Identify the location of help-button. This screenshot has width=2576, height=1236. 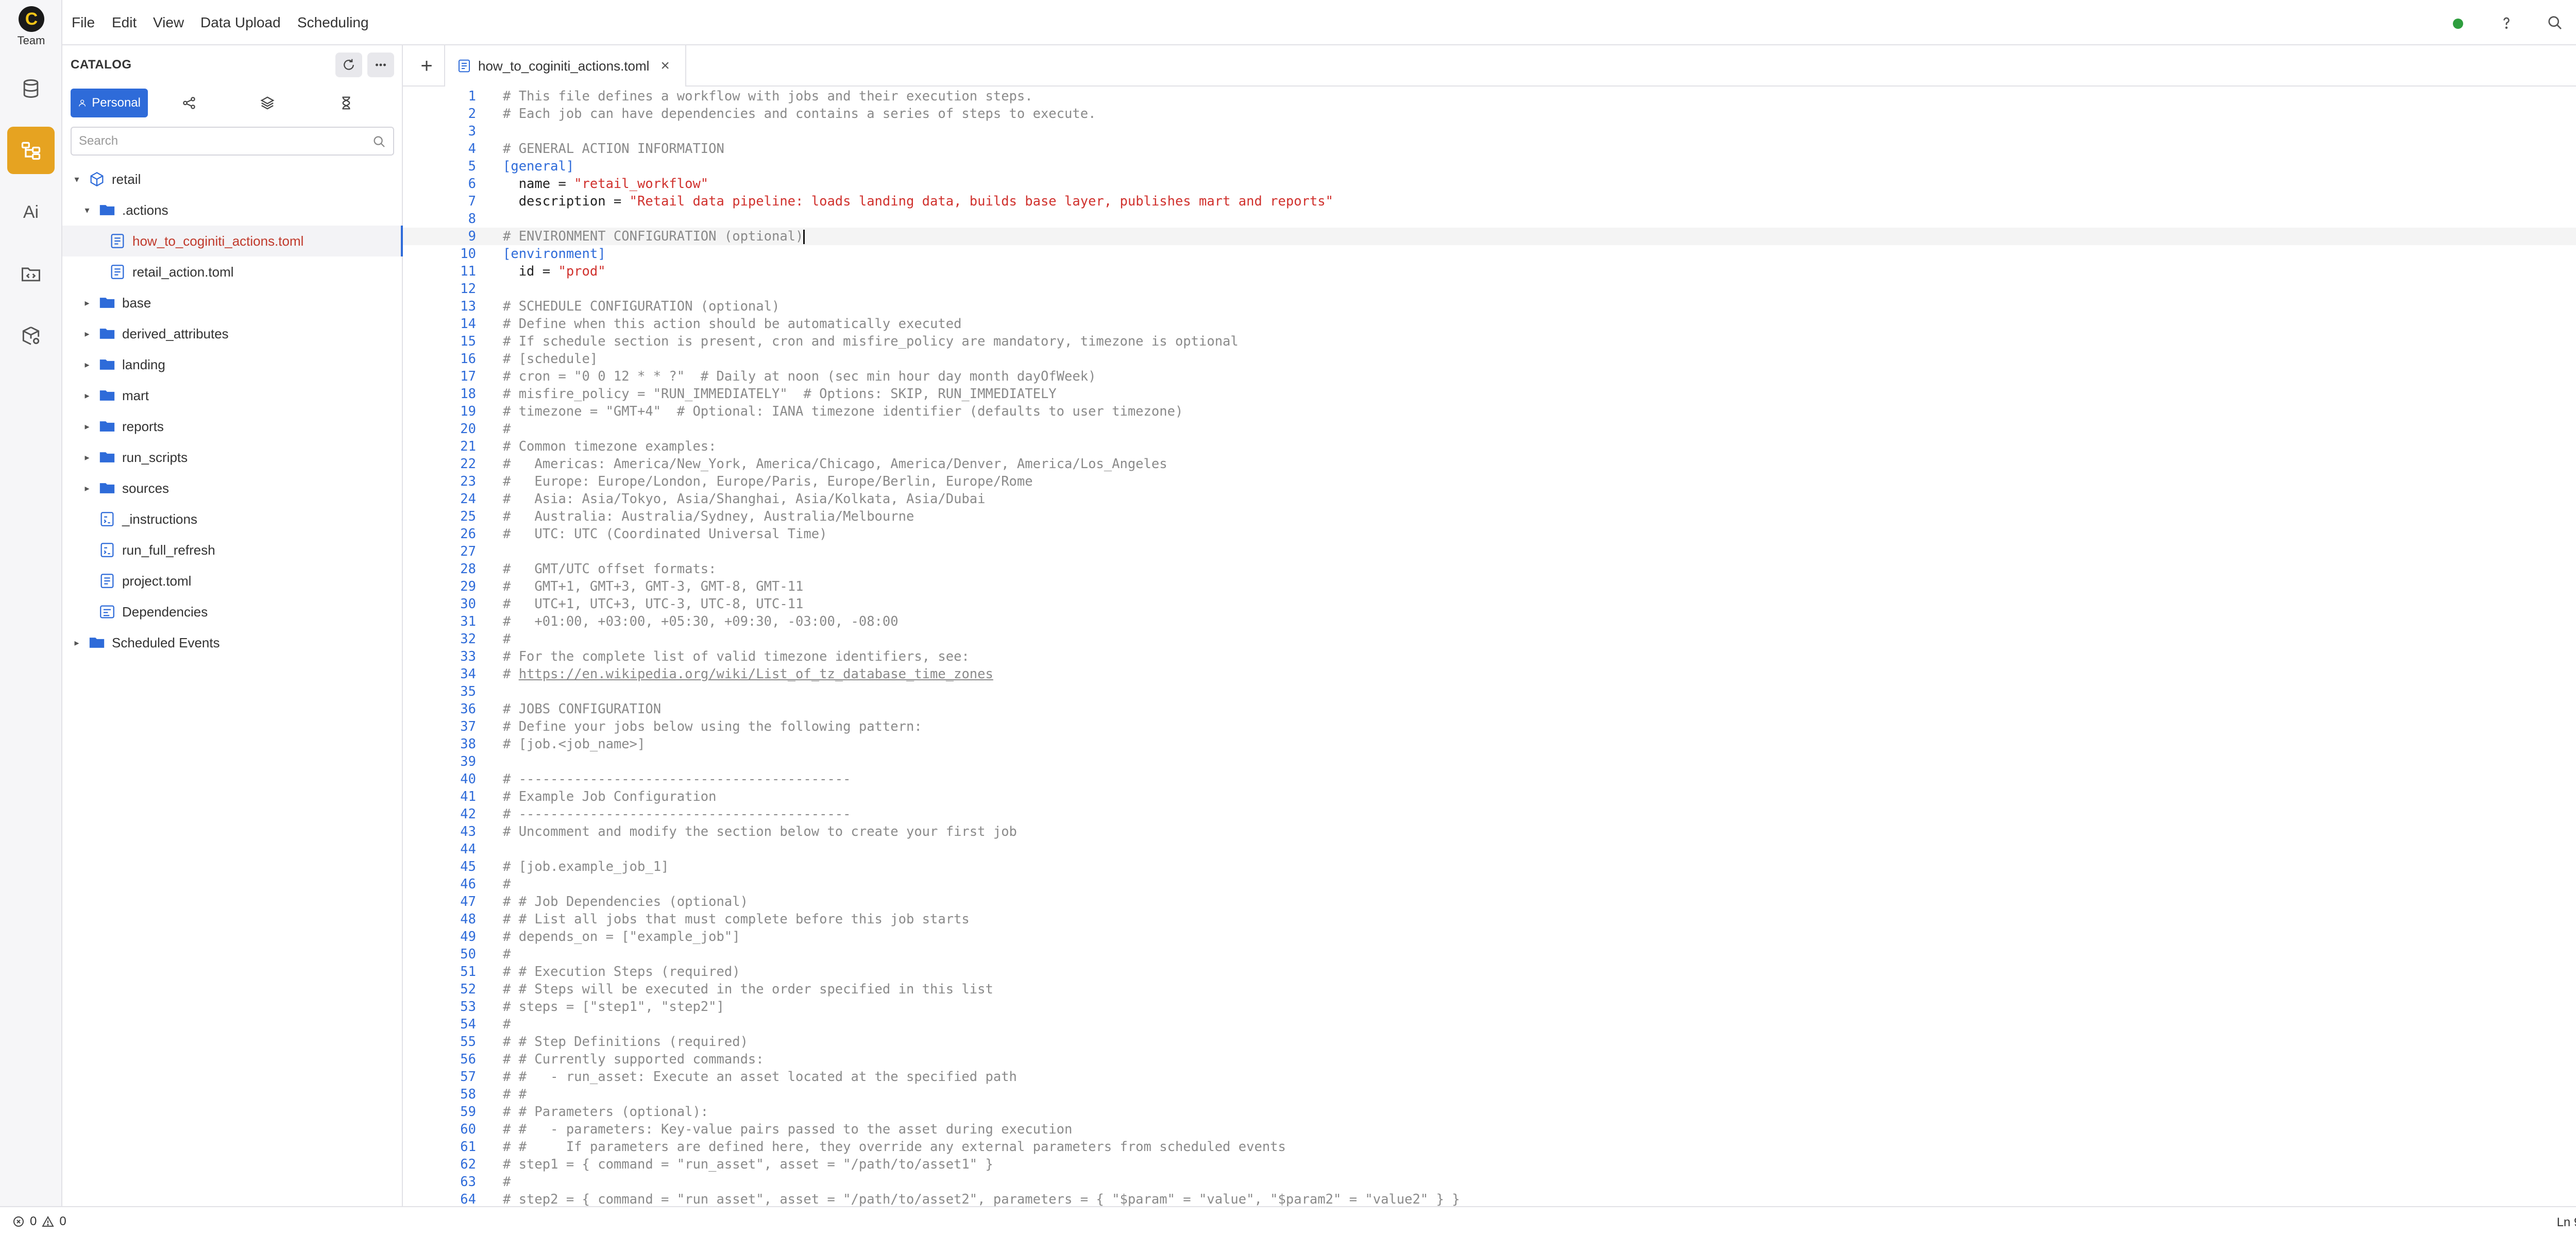
(2506, 22).